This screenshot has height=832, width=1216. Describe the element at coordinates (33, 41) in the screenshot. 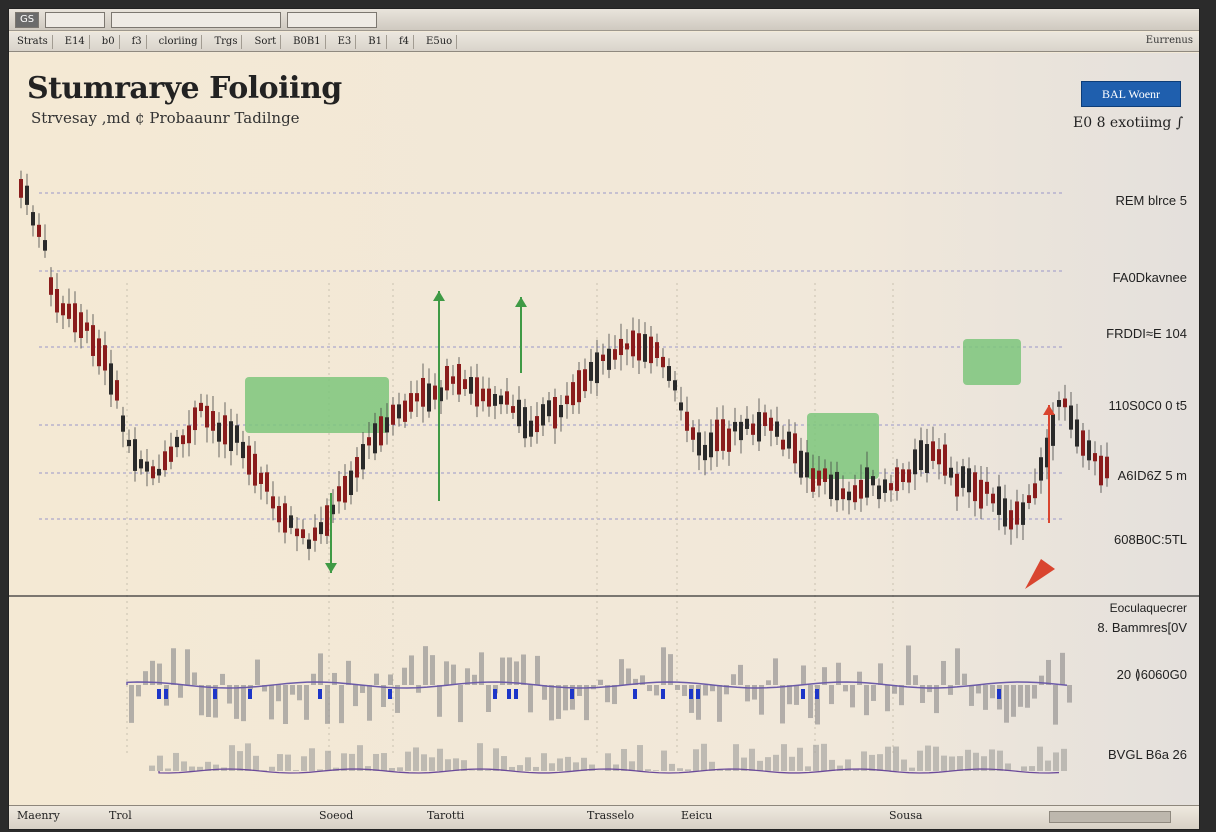

I see `toolbar-item: Strats` at that location.